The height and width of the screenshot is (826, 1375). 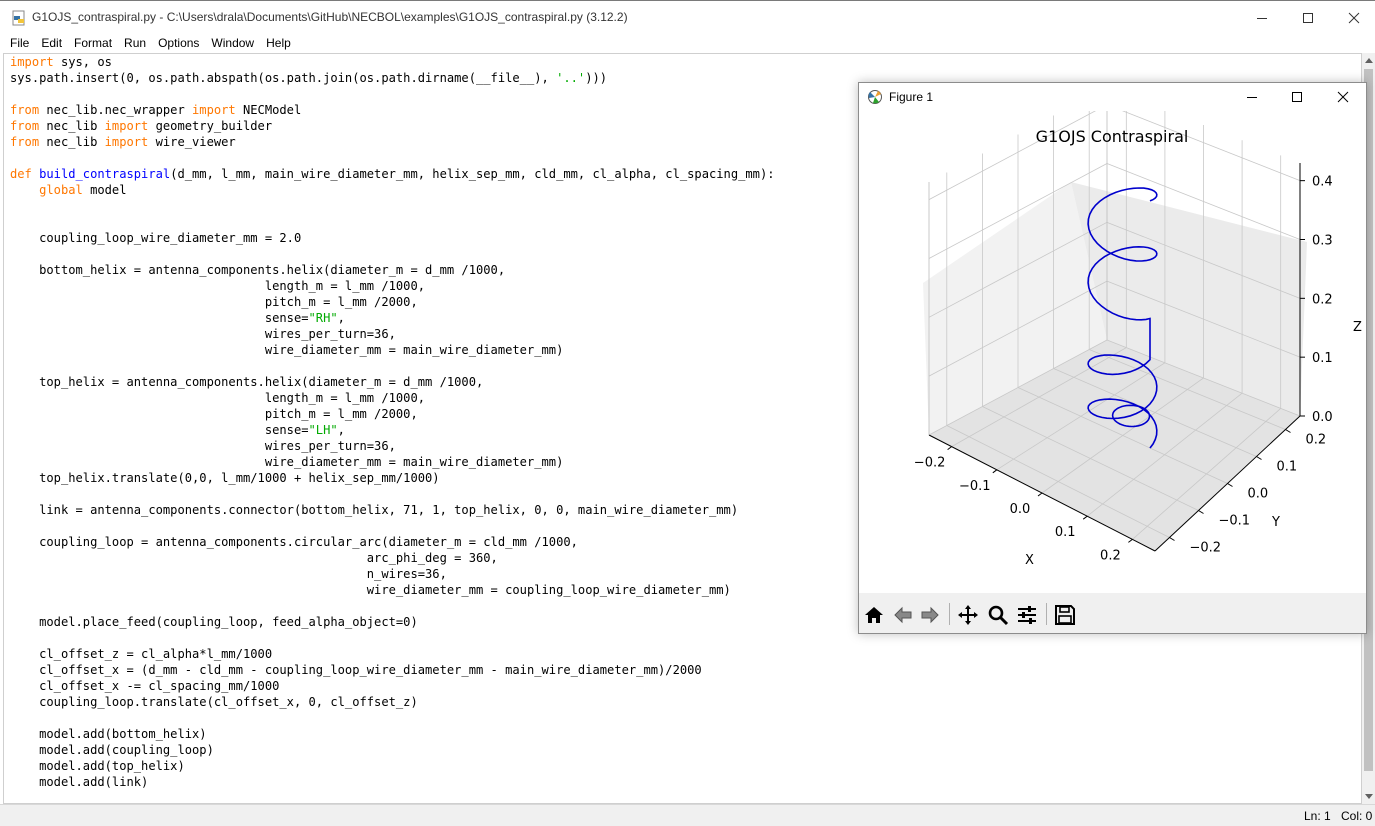 I want to click on scroll-up-icon, so click(x=1369, y=60).